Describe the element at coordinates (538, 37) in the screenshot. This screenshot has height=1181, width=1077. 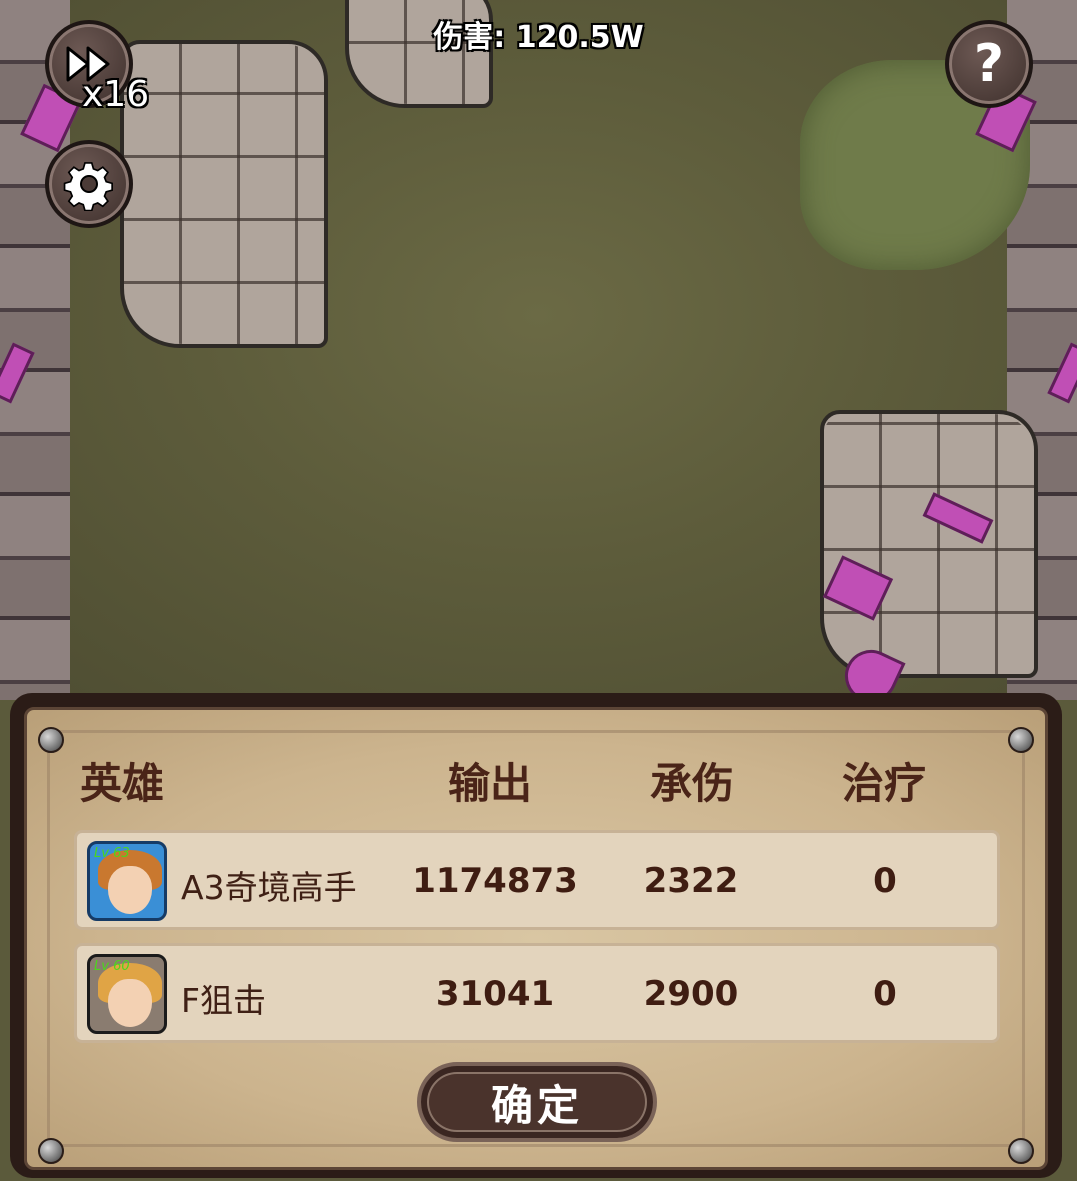
I see `damage-counter: 伤害: 120.5W` at that location.